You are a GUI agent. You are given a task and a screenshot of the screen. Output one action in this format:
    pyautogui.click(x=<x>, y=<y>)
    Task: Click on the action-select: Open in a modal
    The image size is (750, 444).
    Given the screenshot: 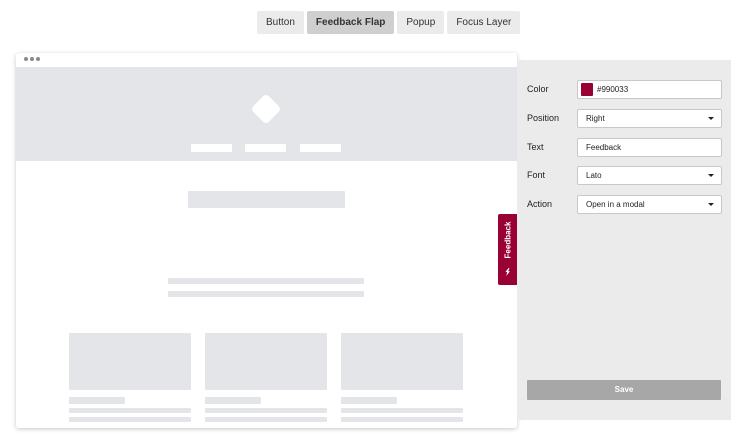 What is the action you would take?
    pyautogui.click(x=649, y=204)
    